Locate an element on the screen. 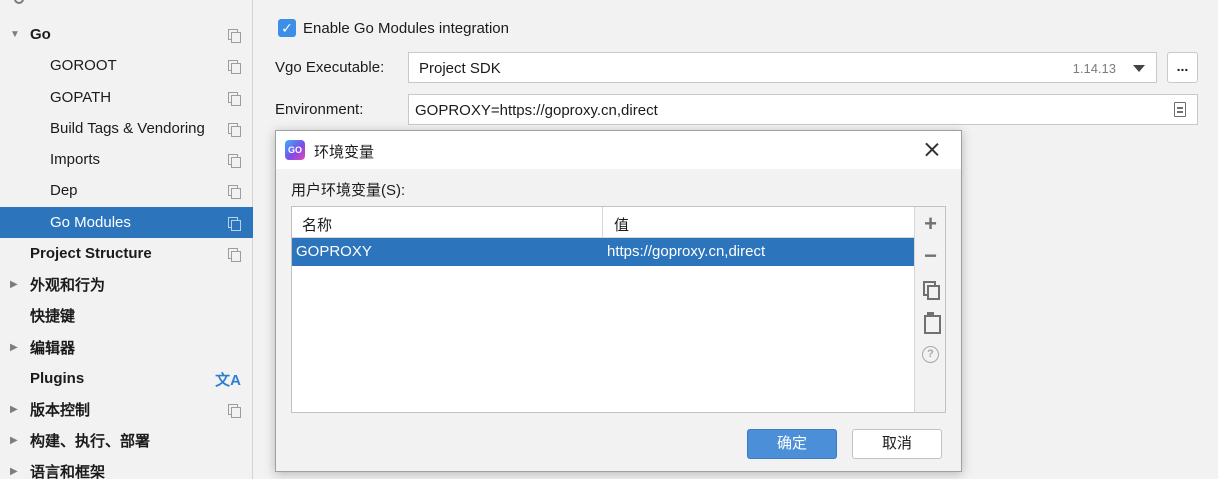  vgo-executable-label: Vgo Executable: is located at coordinates (330, 67).